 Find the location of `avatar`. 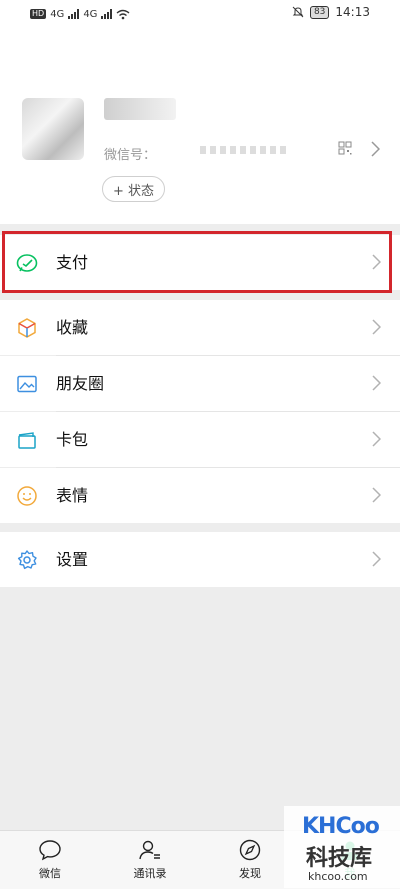

avatar is located at coordinates (53, 129).